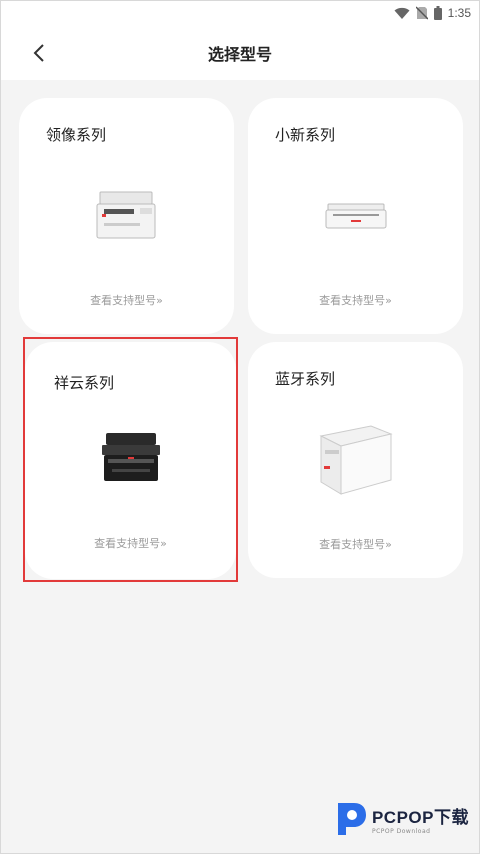 This screenshot has height=854, width=480. I want to click on wifi-icon, so click(402, 13).